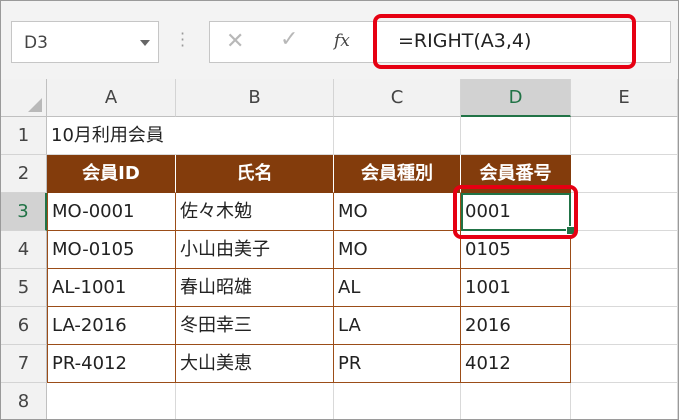 This screenshot has width=679, height=420. What do you see at coordinates (504, 41) in the screenshot?
I see `formula-highlight-annotation` at bounding box center [504, 41].